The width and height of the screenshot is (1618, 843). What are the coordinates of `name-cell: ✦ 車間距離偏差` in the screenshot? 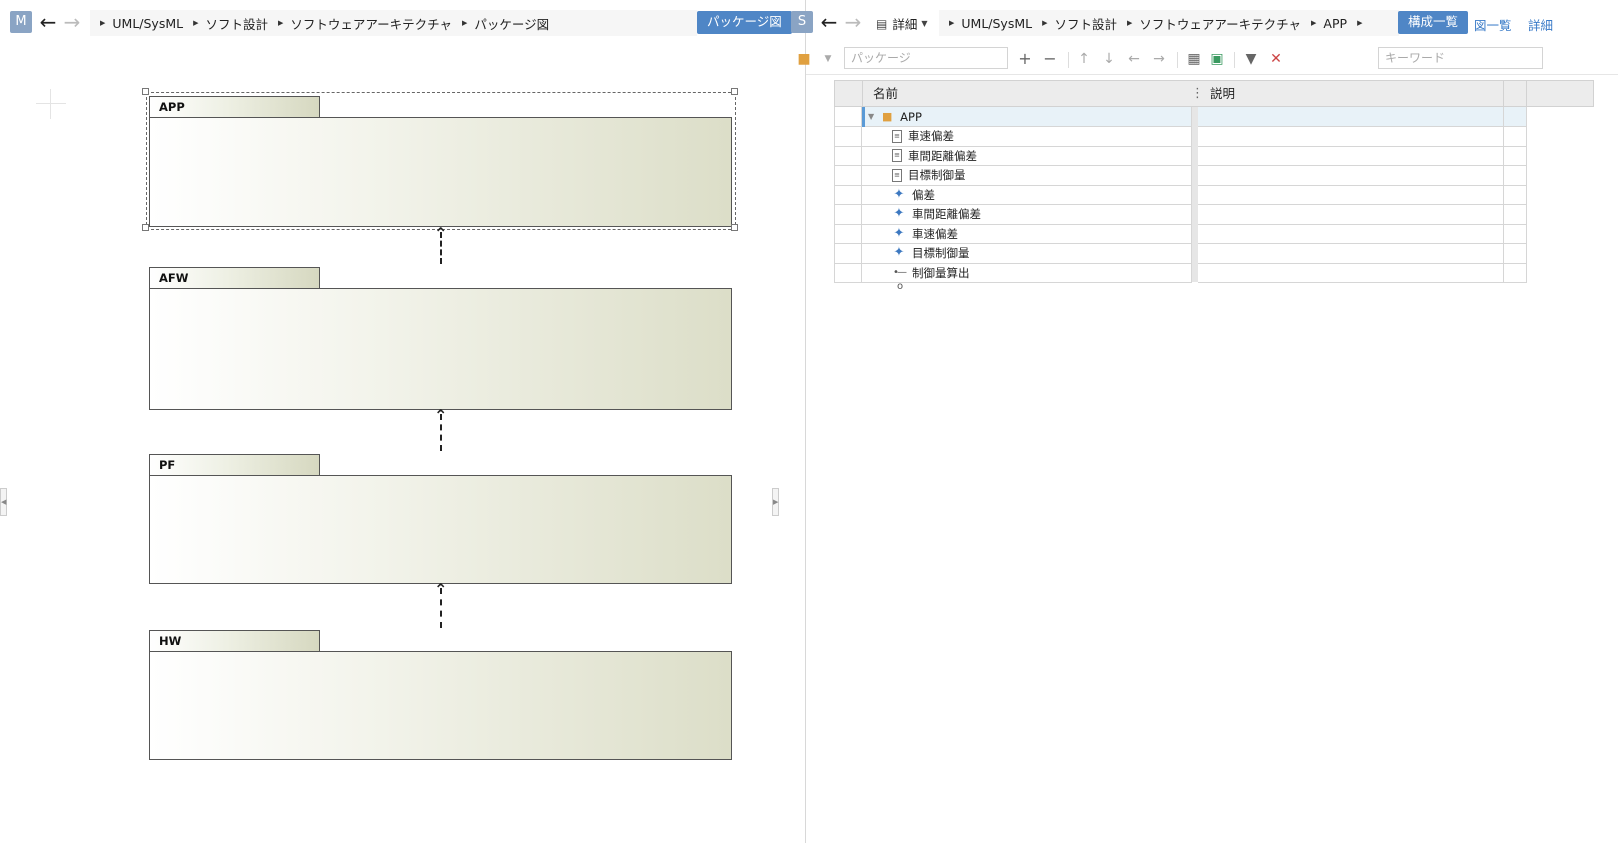 It's located at (1027, 214).